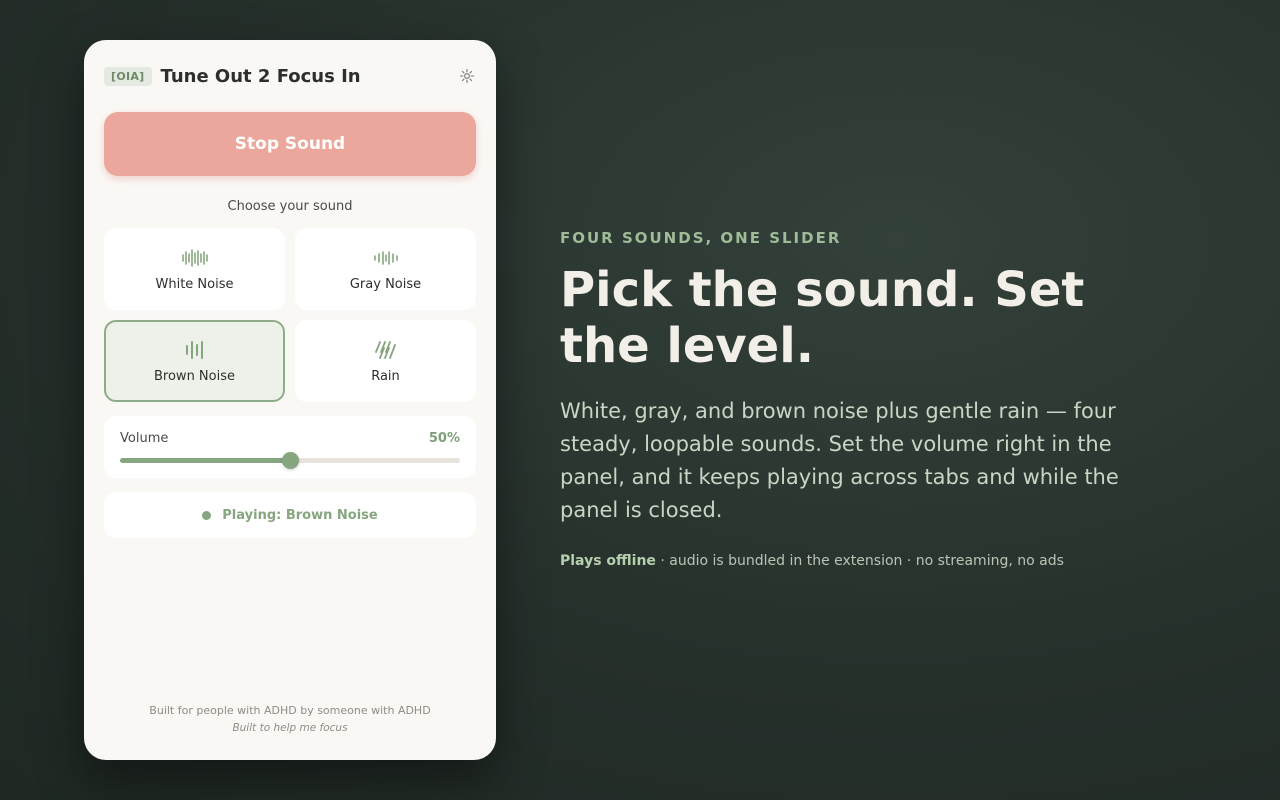 This screenshot has height=800, width=1280. I want to click on footer-tagline: Built to help me focus, so click(290, 728).